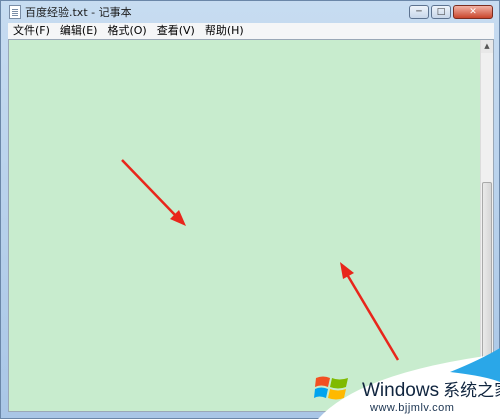 The width and height of the screenshot is (500, 419). Describe the element at coordinates (31, 31) in the screenshot. I see `menu-file: 文件(F)` at that location.